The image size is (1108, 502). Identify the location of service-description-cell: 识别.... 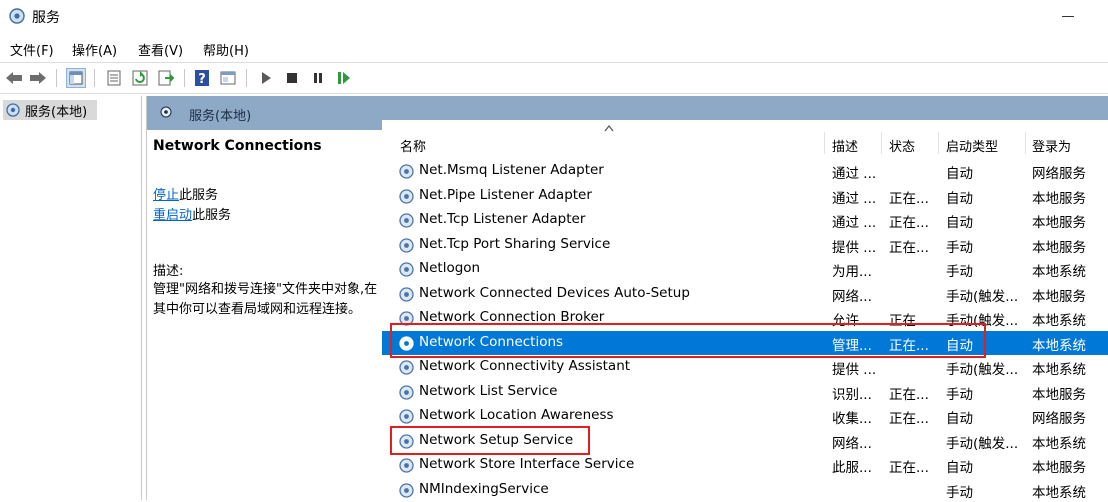
(852, 394).